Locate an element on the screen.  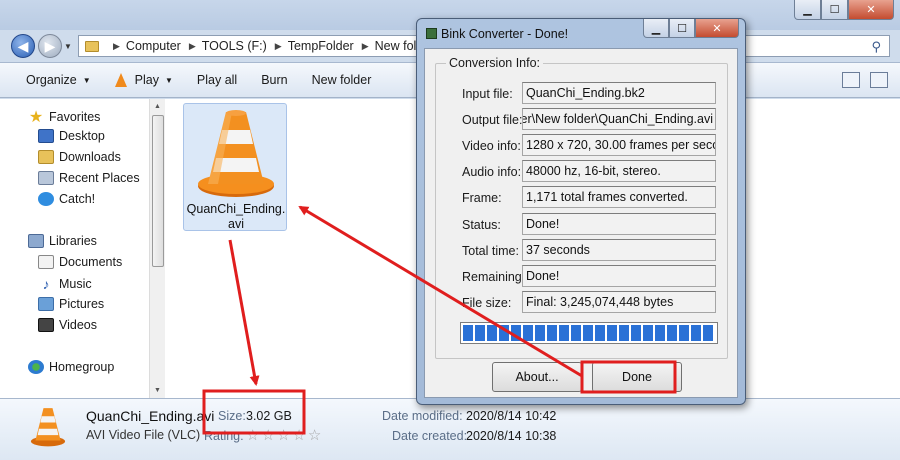
input-file-value: QuanChi_Ending.bk2 is located at coordinates (619, 93).